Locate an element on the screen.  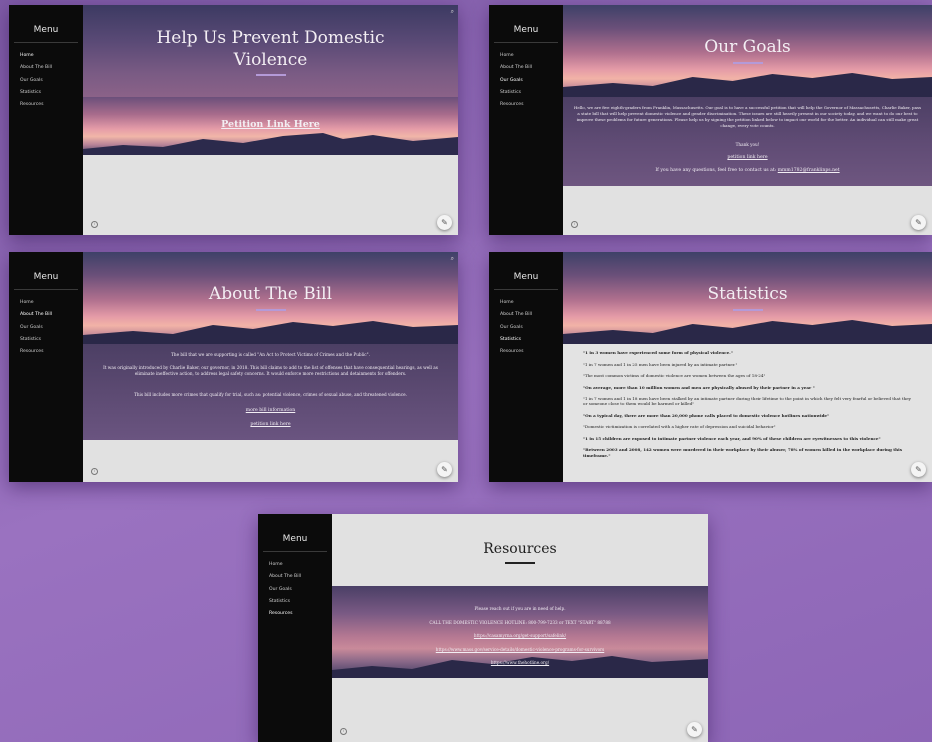
hero-banner: Help Us Prevent Domestic Violence ⌕ is located at coordinates (270, 51).